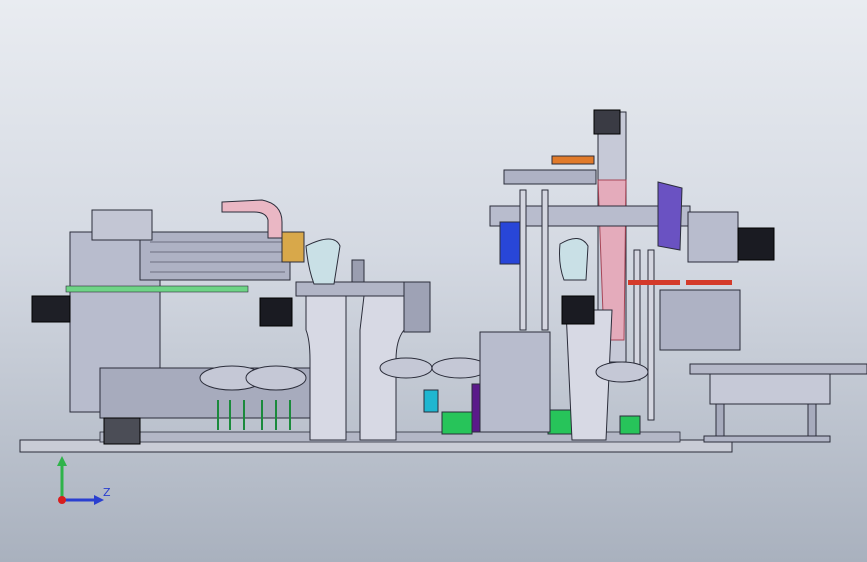  Describe the element at coordinates (51, 309) in the screenshot. I see `left-motor` at that location.